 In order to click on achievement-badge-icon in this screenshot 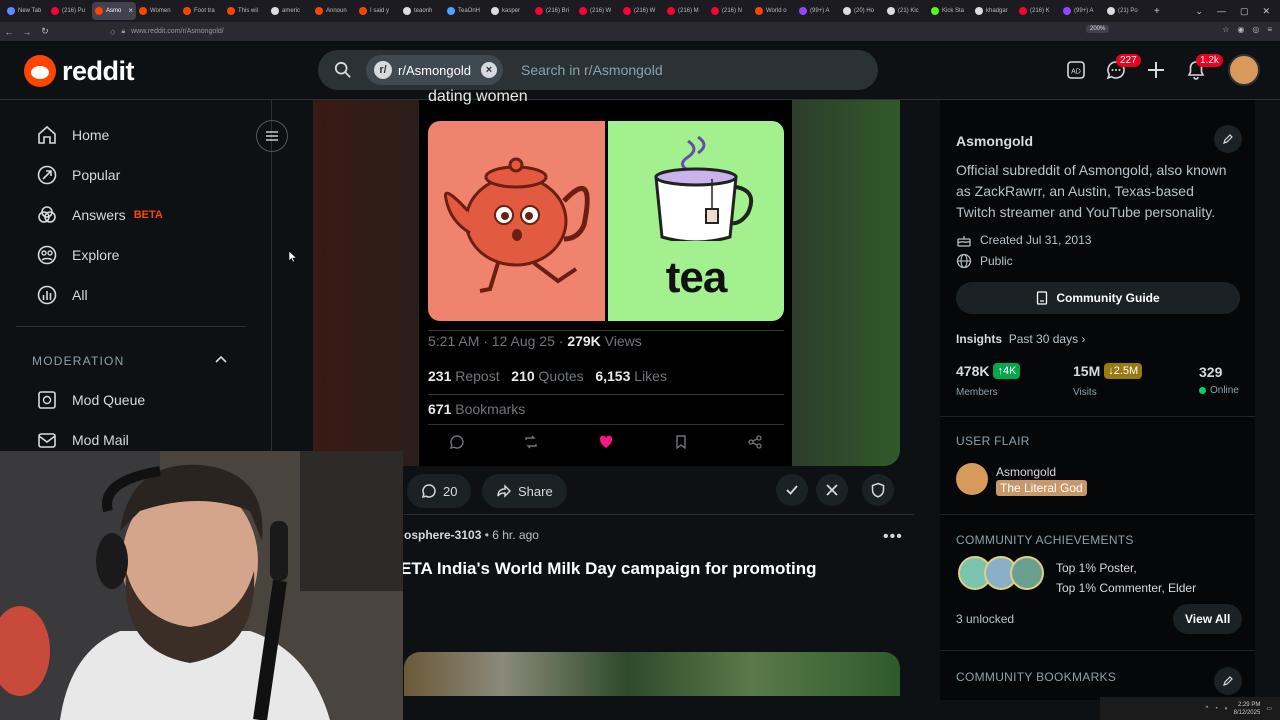, I will do `click(1027, 573)`.